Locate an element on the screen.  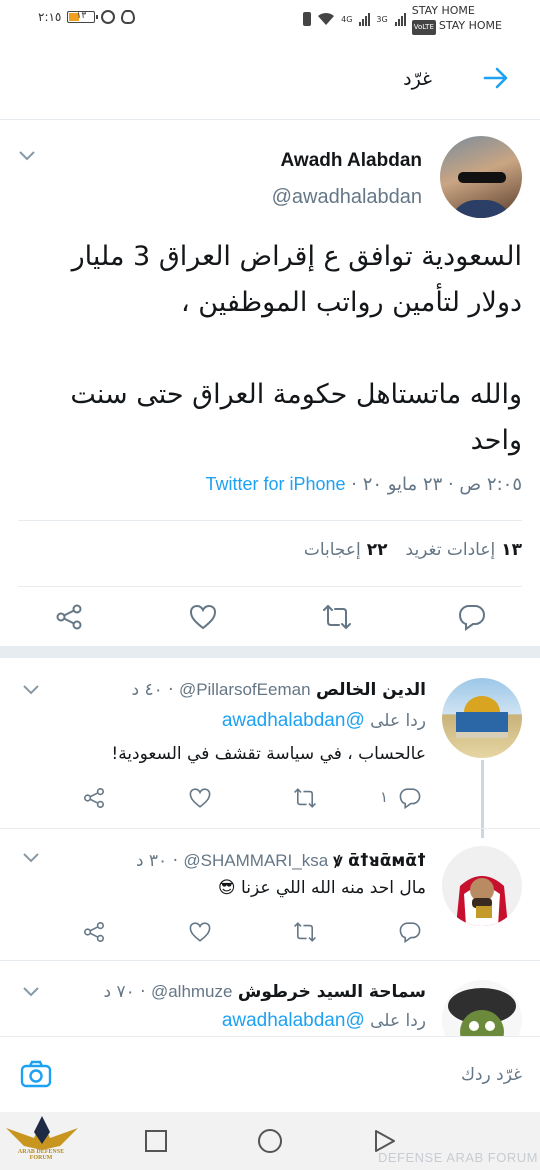
portrait-image is located at coordinates (482, 901).